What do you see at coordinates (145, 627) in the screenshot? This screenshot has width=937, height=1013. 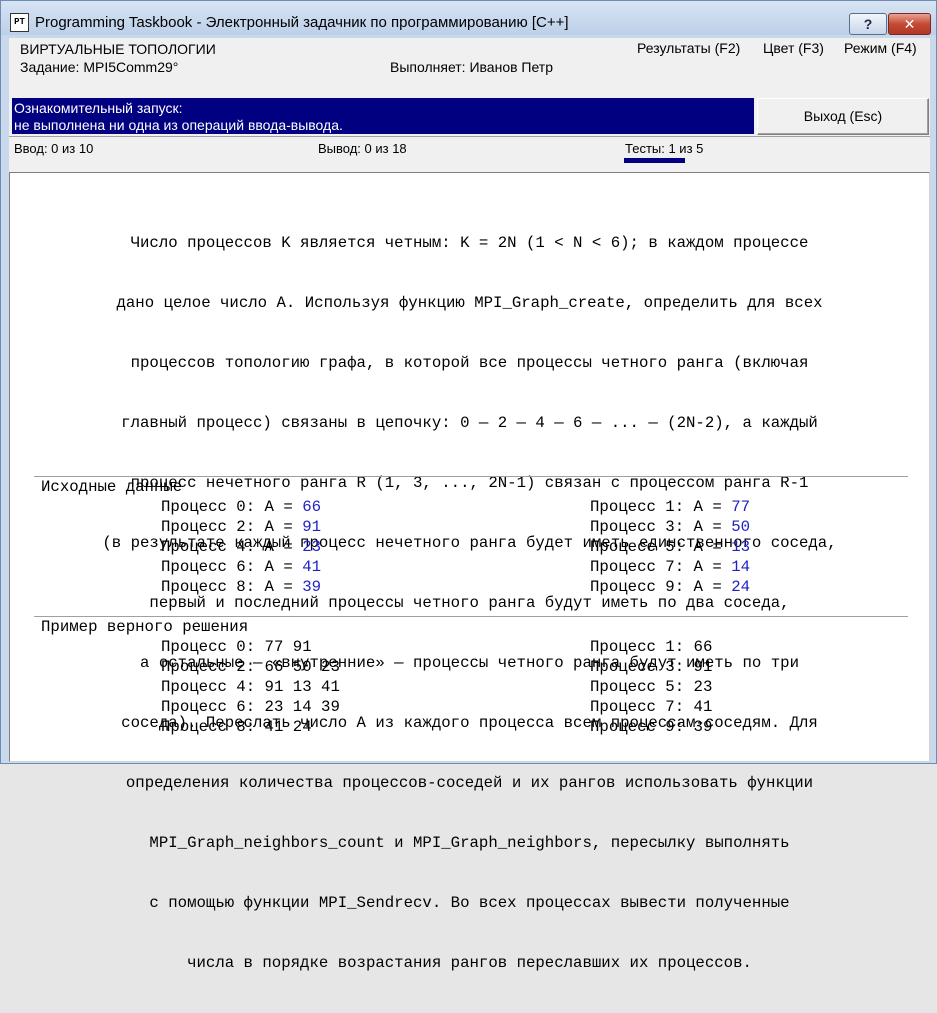 I see `example-section-title: Пример верного решения` at bounding box center [145, 627].